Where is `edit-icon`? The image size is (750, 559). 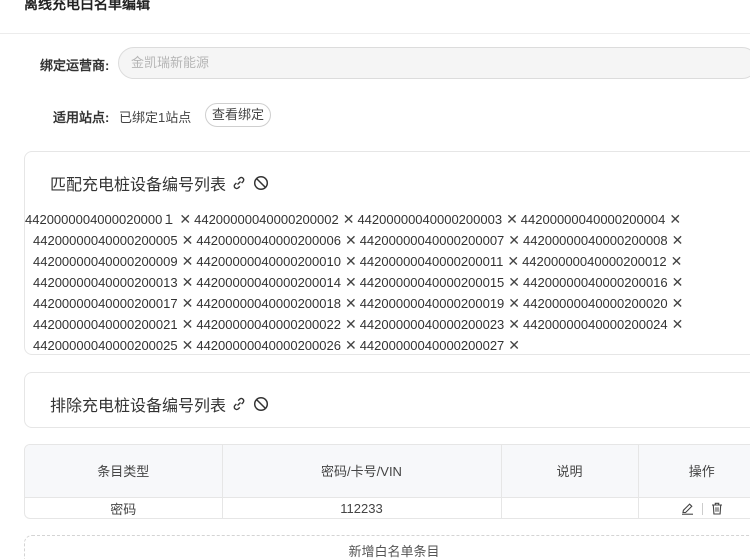 edit-icon is located at coordinates (687, 508).